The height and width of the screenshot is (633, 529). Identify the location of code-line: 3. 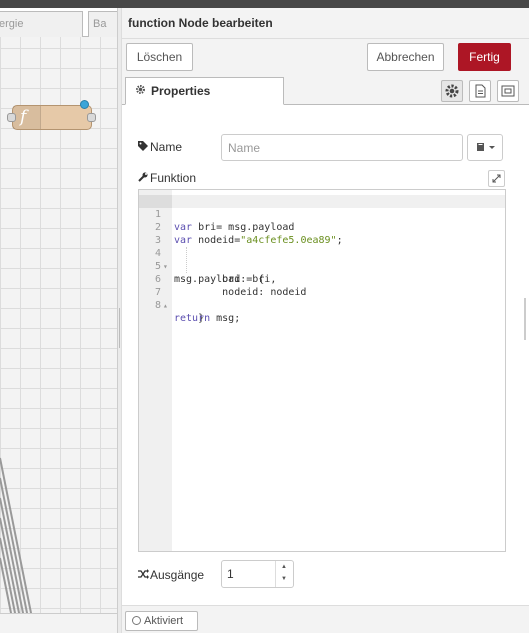
(163, 233).